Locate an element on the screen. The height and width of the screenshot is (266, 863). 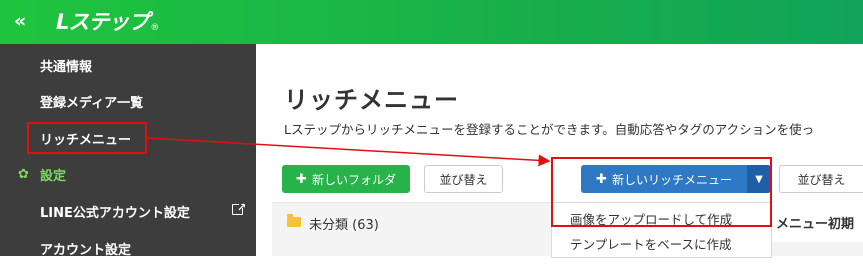
plus-icon: ✚ is located at coordinates (301, 179).